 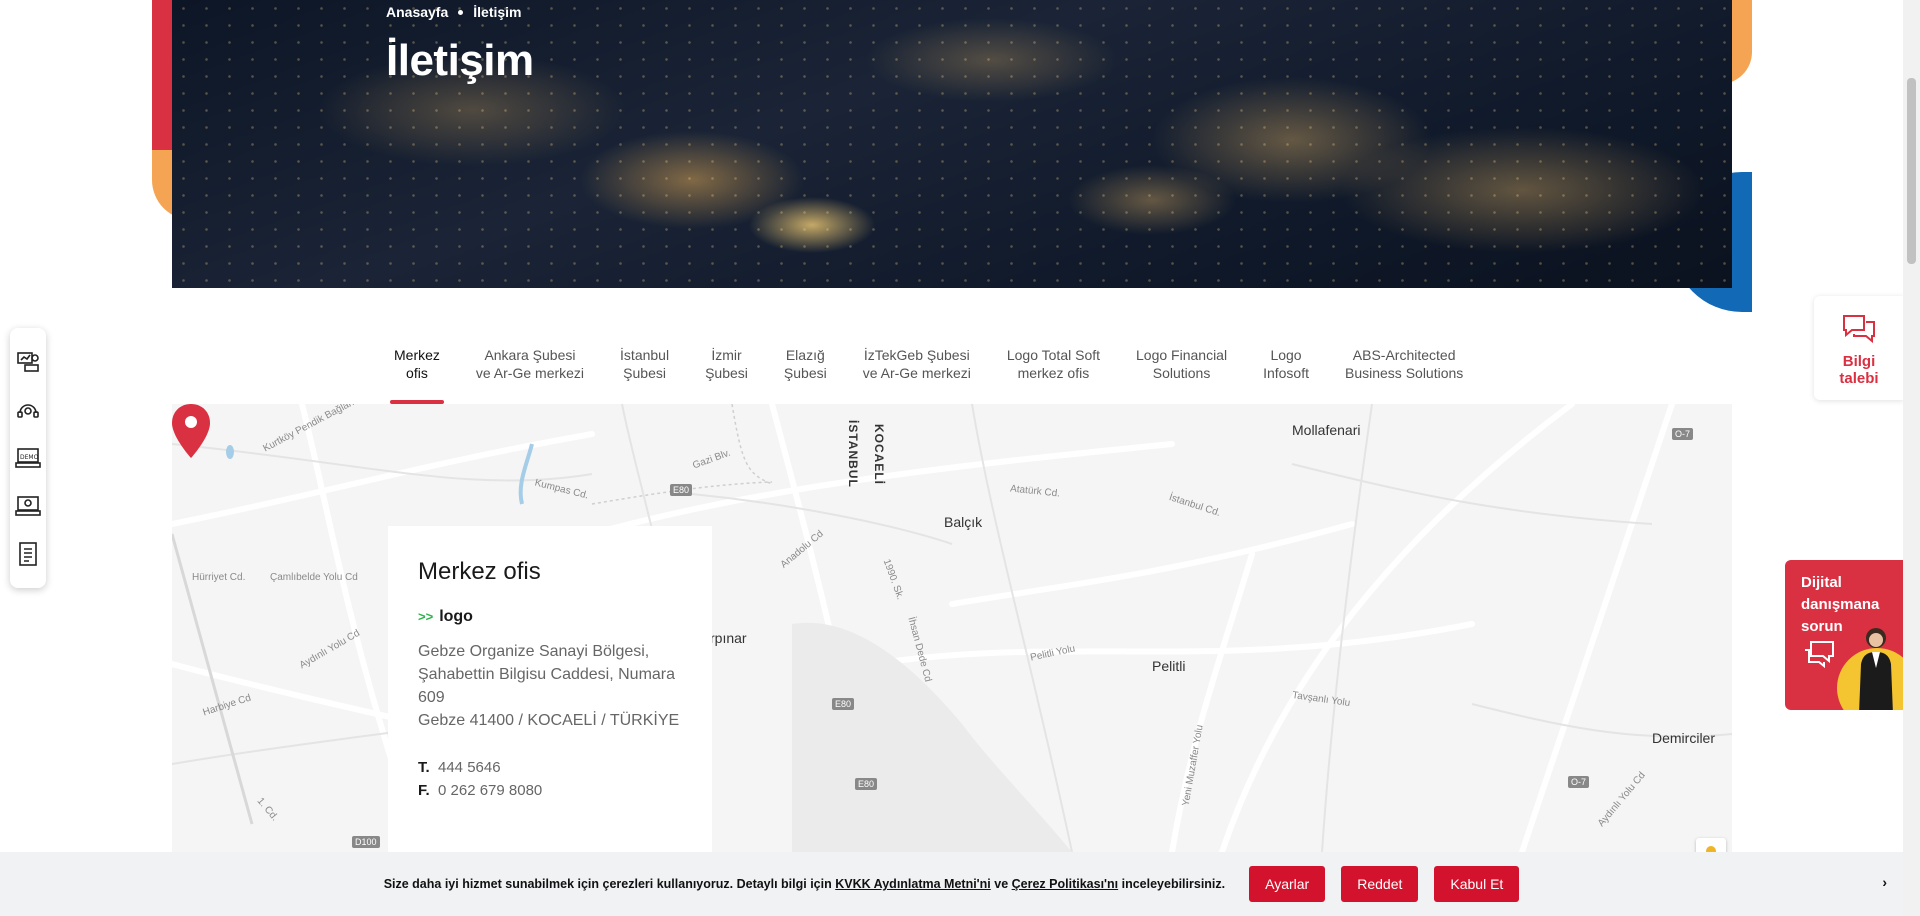 I want to click on fax-row: F. 0 262 679 8080, so click(x=550, y=790).